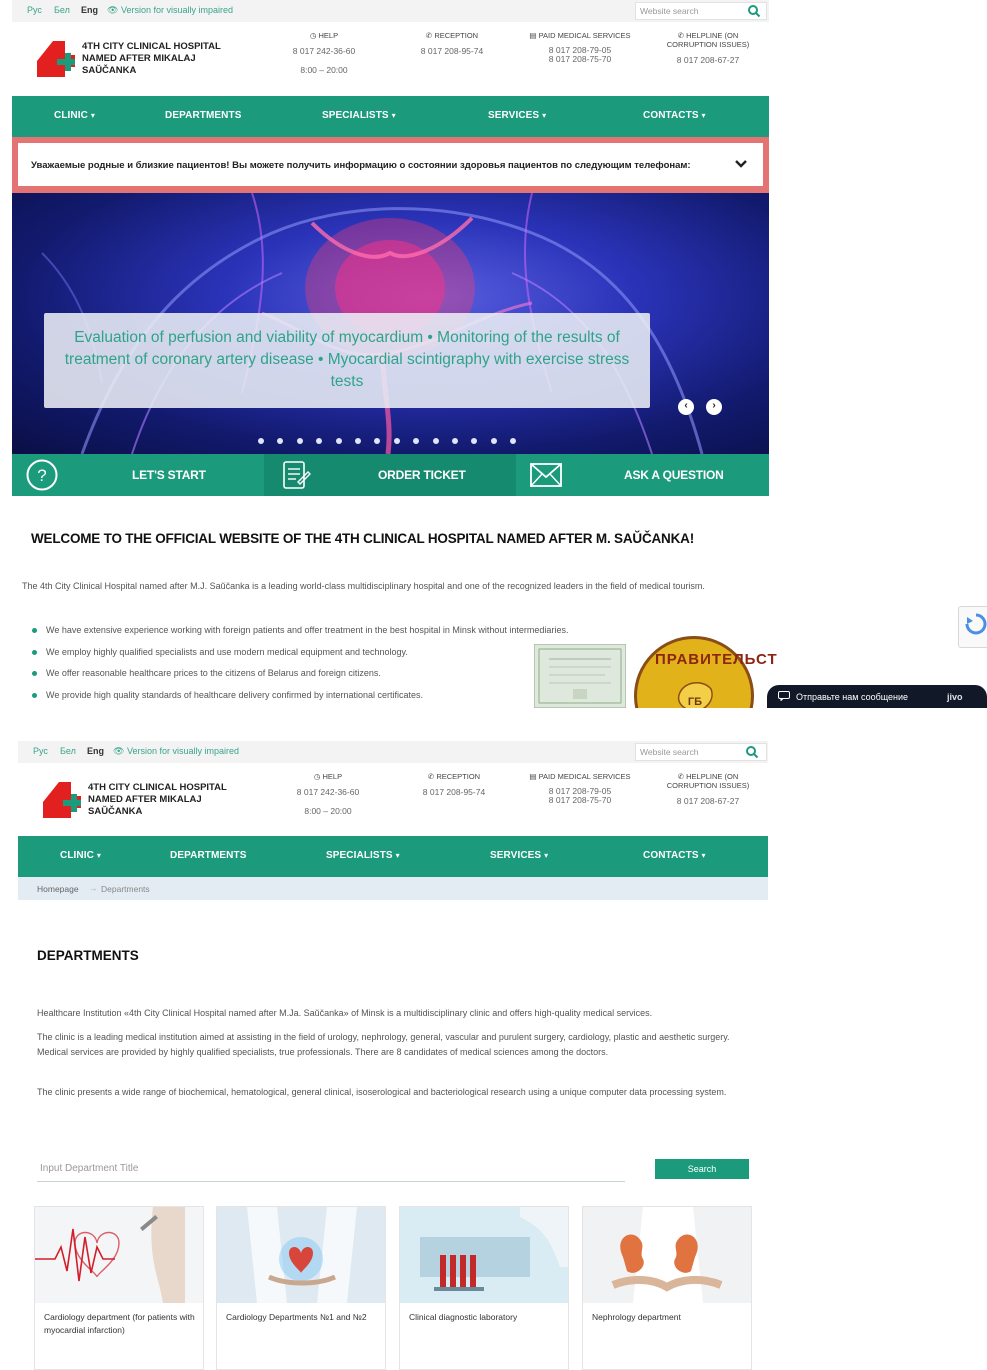 This screenshot has height=1370, width=987. I want to click on kidneys-image, so click(667, 1255).